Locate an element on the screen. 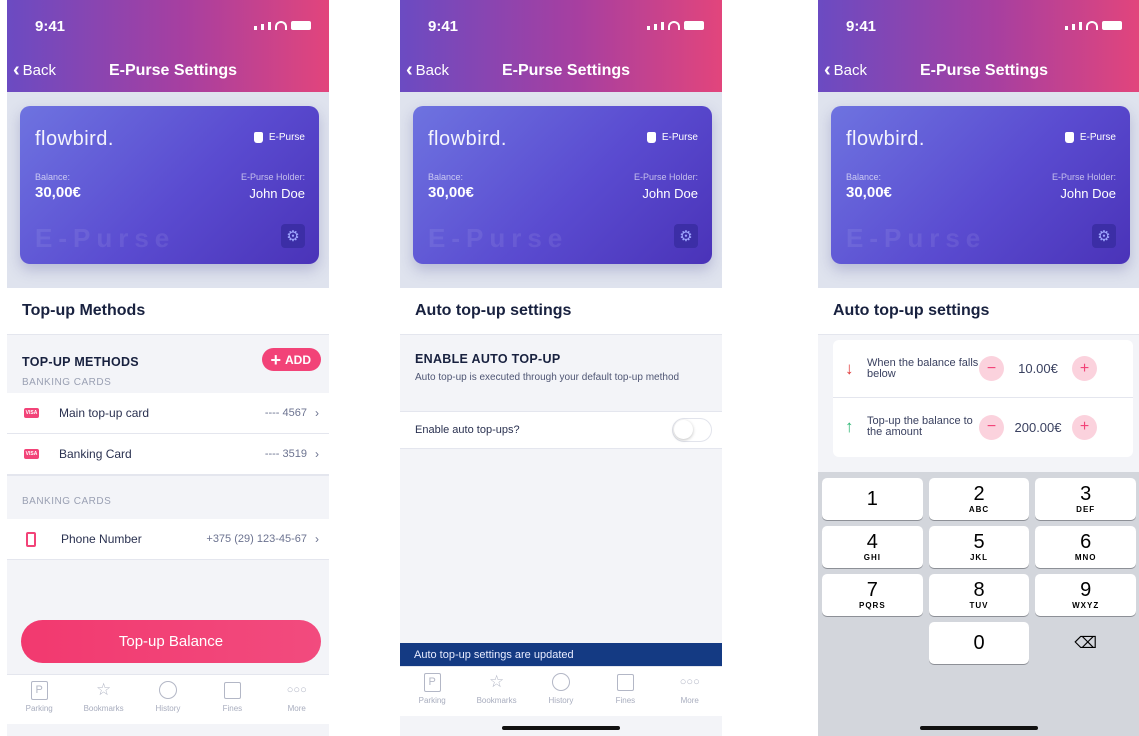 The image size is (1139, 736). top-up-balance-button: Top-up Balance is located at coordinates (171, 641).